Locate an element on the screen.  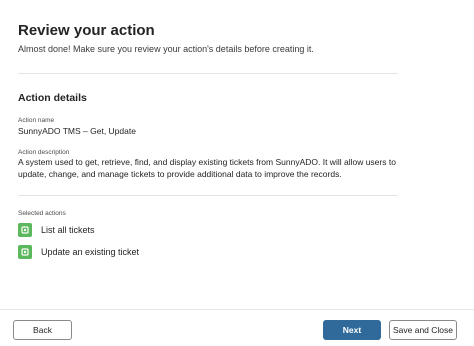
action-name-label: Action name is located at coordinates (36, 120).